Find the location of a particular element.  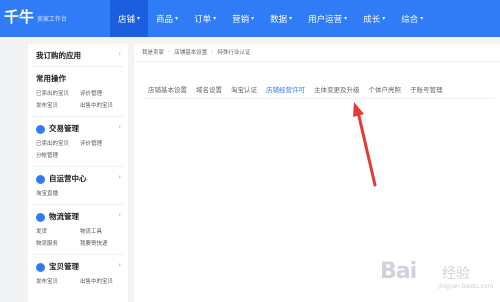

baidu-watermark: Bai 经验 jingyan.baidu.com is located at coordinates (437, 275).